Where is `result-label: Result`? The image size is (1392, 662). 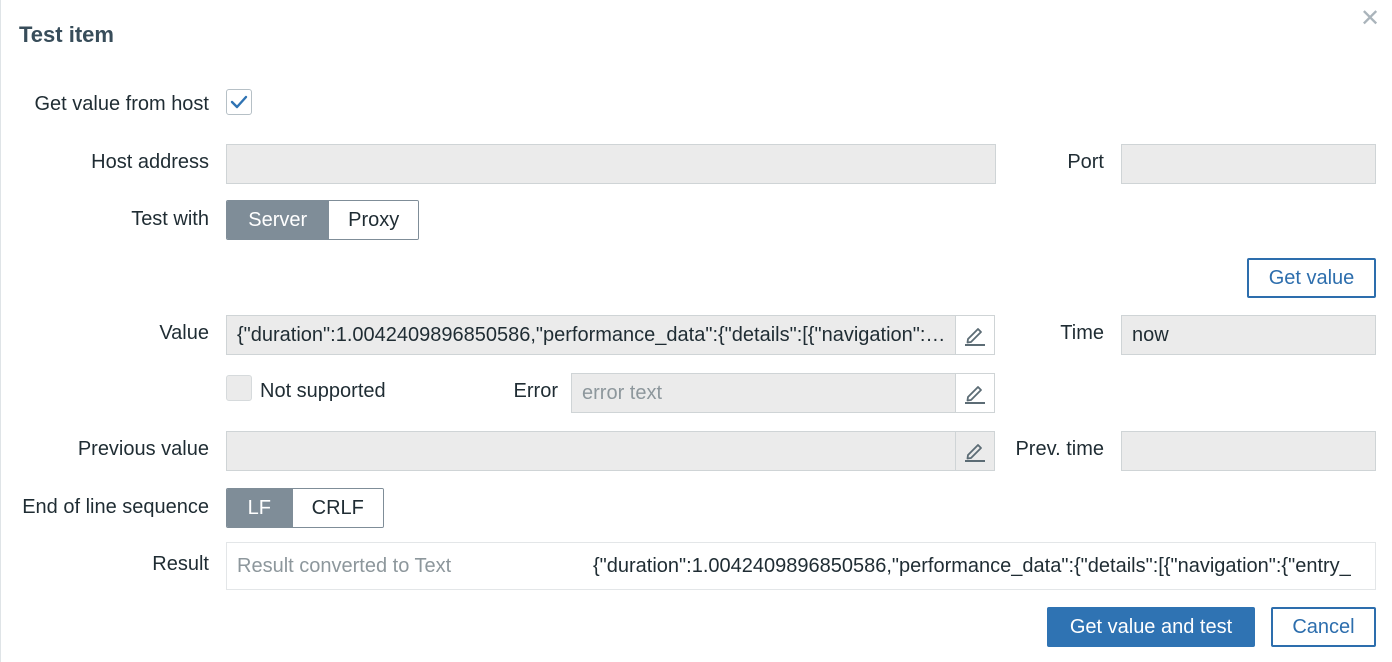
result-label: Result is located at coordinates (180, 564).